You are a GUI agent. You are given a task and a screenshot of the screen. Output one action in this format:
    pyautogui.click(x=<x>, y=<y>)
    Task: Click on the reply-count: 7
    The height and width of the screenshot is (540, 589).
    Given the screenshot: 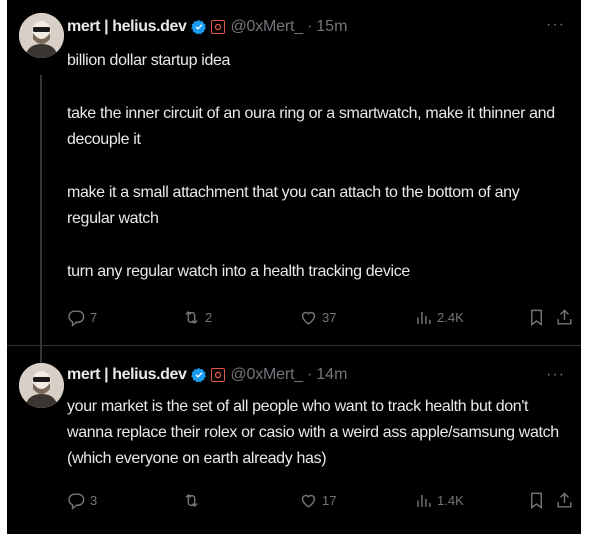 What is the action you would take?
    pyautogui.click(x=94, y=317)
    